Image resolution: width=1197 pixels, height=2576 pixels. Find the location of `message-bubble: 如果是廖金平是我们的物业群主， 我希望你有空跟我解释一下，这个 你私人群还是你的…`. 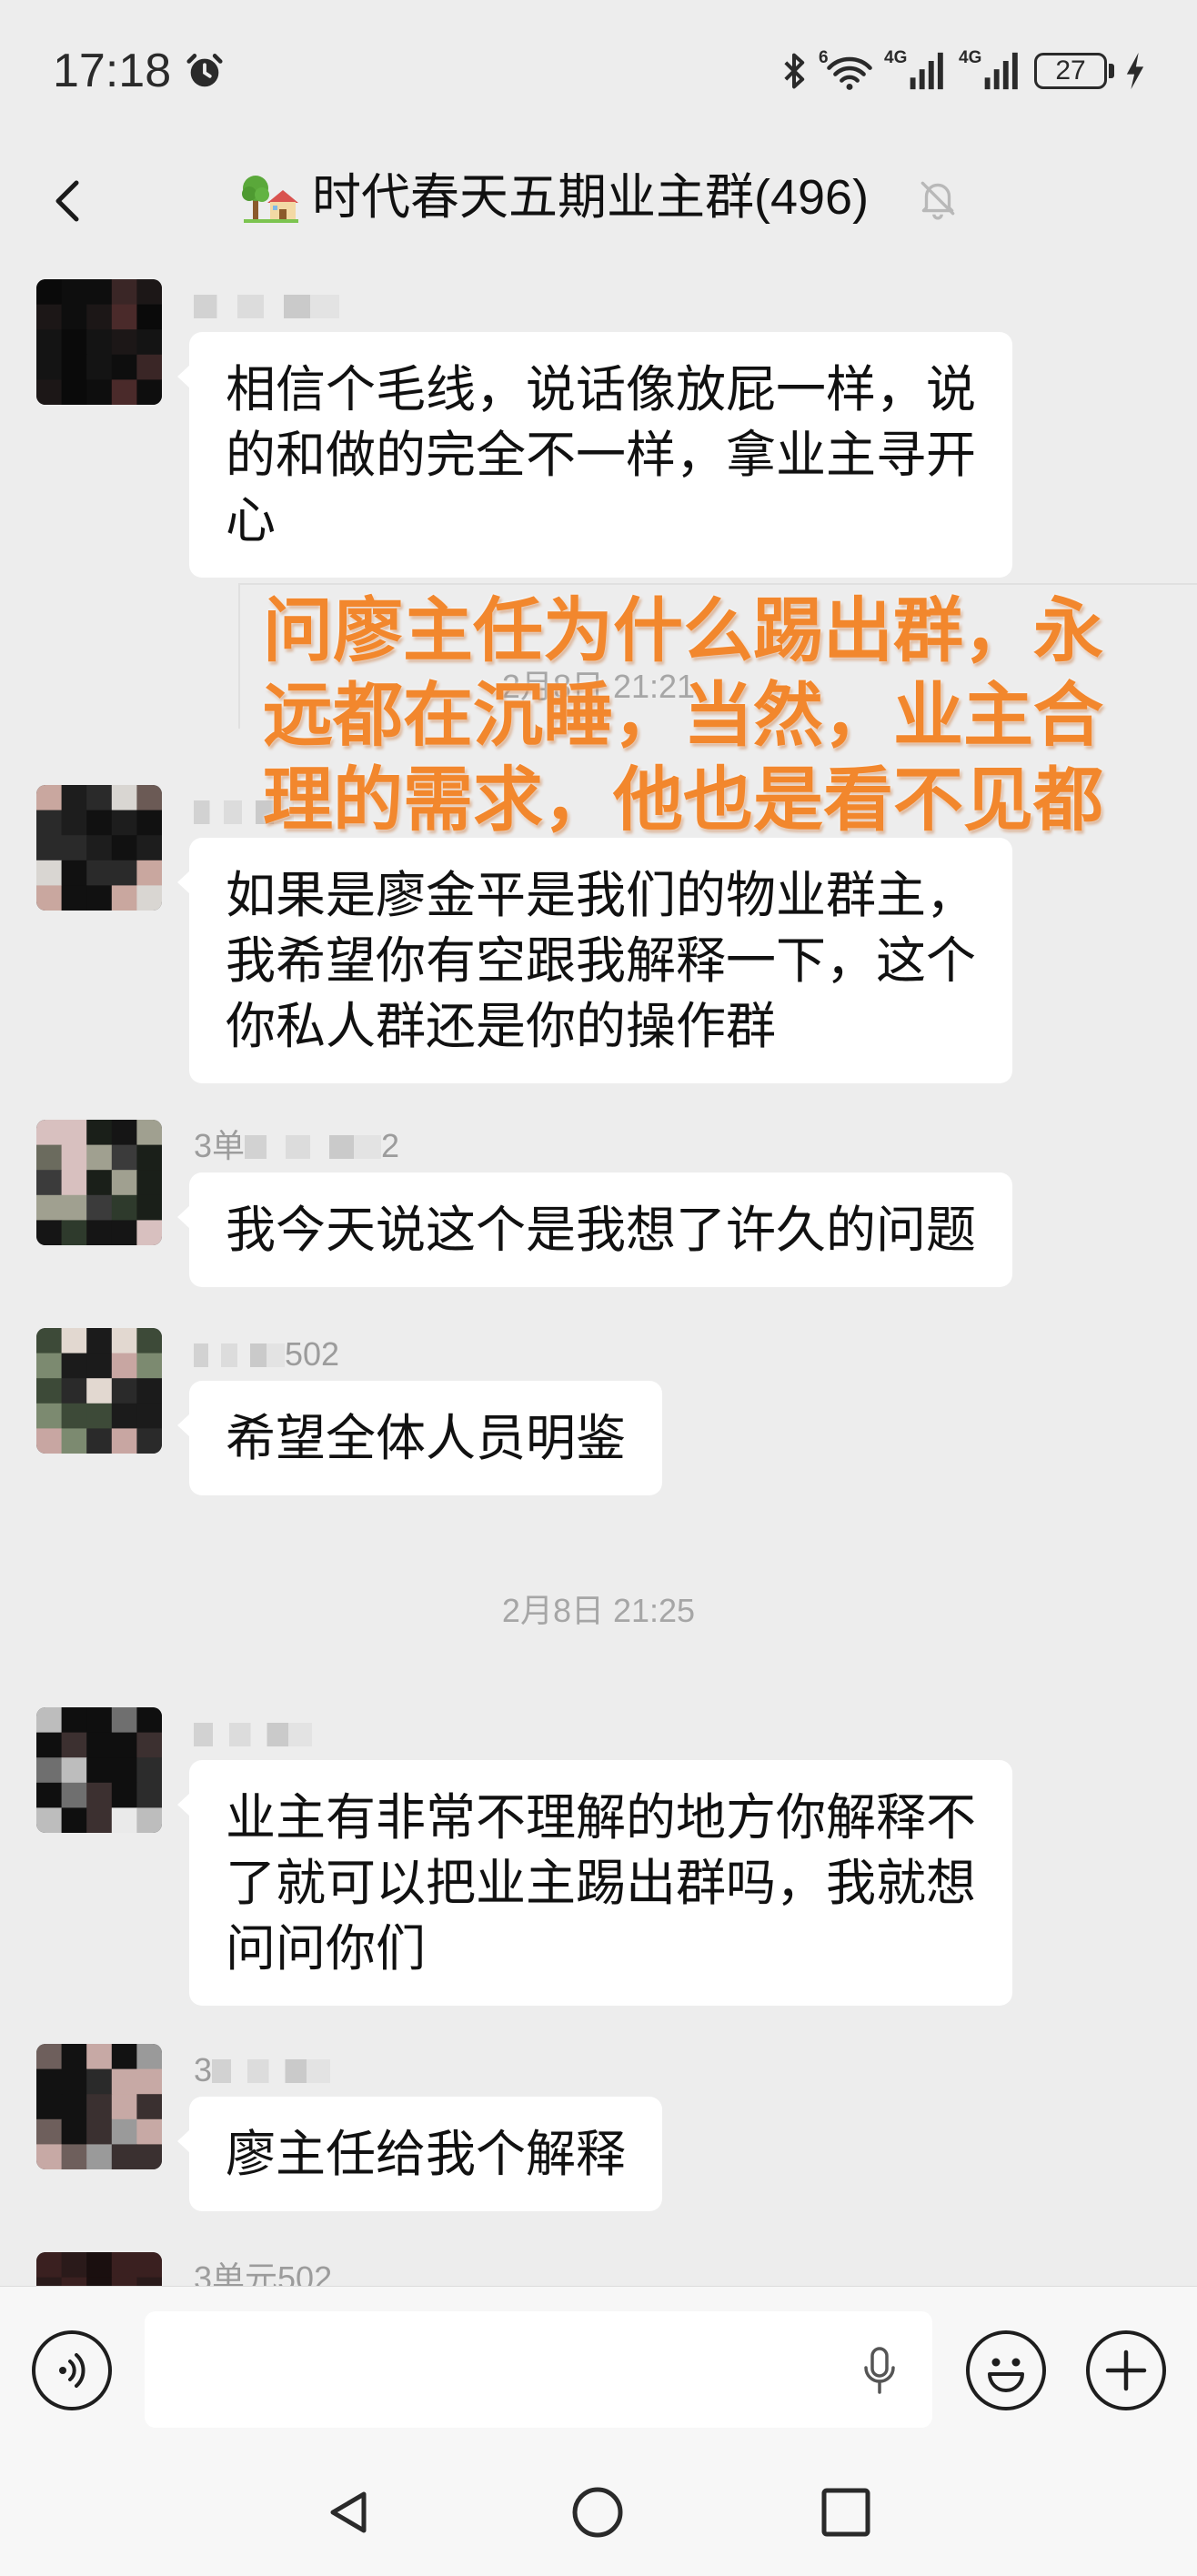

message-bubble: 如果是廖金平是我们的物业群主， 我希望你有空跟我解释一下，这个 你私人群还是你的… is located at coordinates (595, 960).